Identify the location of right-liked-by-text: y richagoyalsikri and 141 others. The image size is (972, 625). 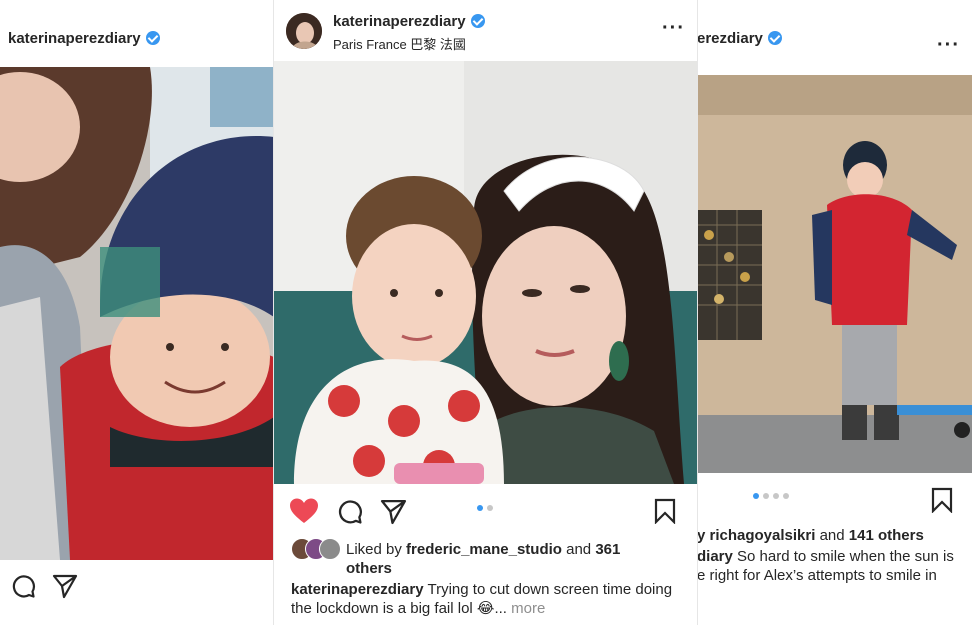
(834, 535).